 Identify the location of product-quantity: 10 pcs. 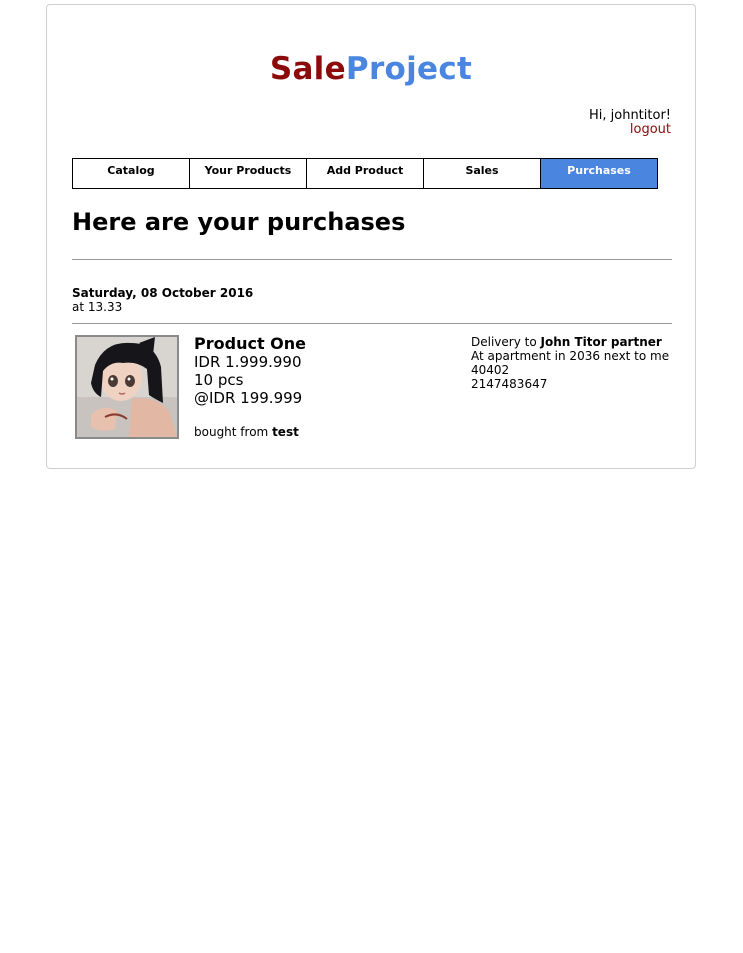
(219, 380).